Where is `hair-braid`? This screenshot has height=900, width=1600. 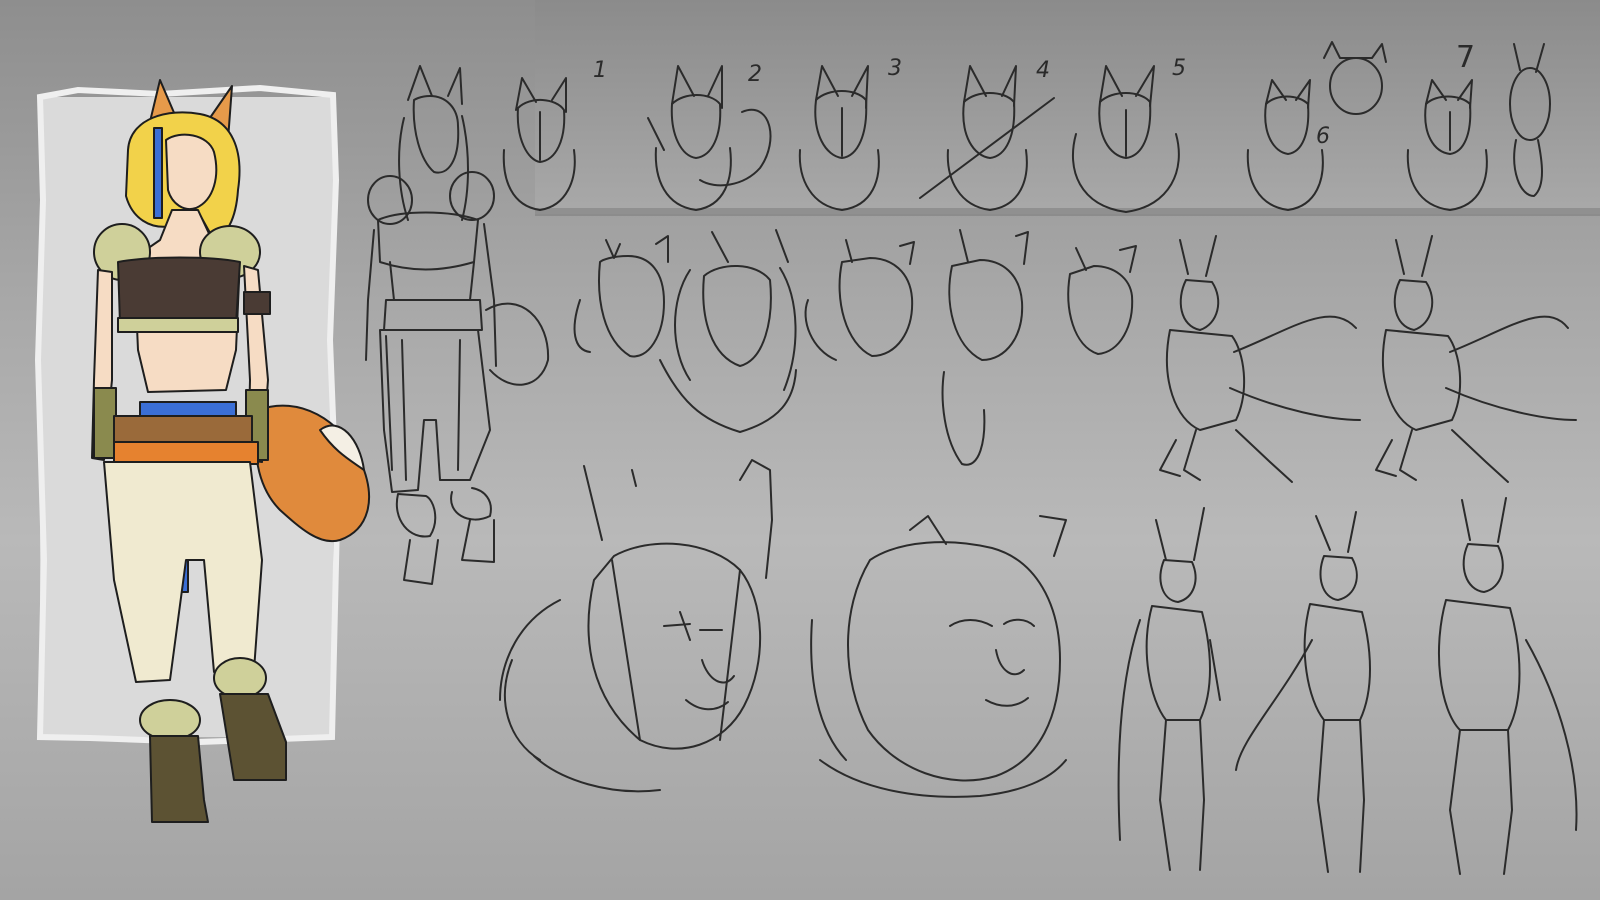 hair-braid is located at coordinates (158, 173).